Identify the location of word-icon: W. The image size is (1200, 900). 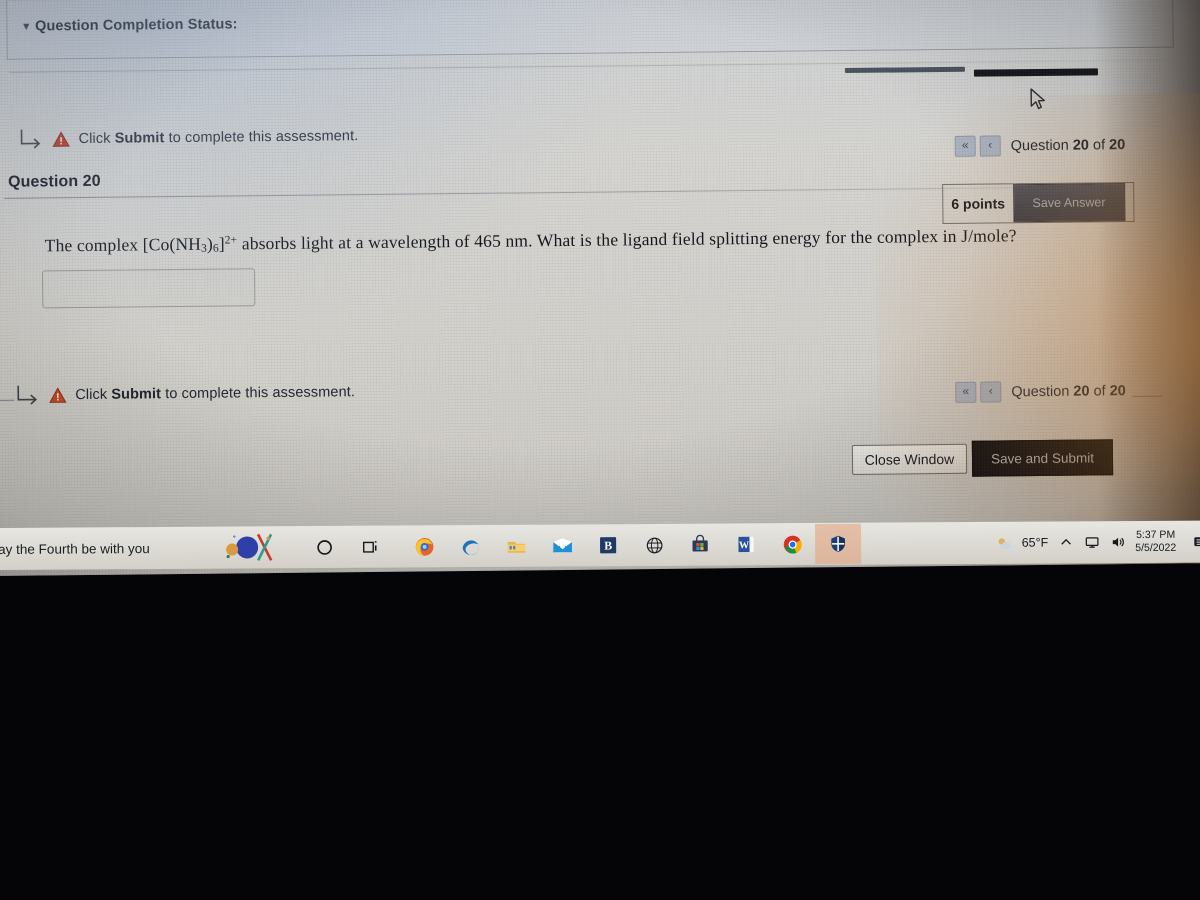
(746, 544).